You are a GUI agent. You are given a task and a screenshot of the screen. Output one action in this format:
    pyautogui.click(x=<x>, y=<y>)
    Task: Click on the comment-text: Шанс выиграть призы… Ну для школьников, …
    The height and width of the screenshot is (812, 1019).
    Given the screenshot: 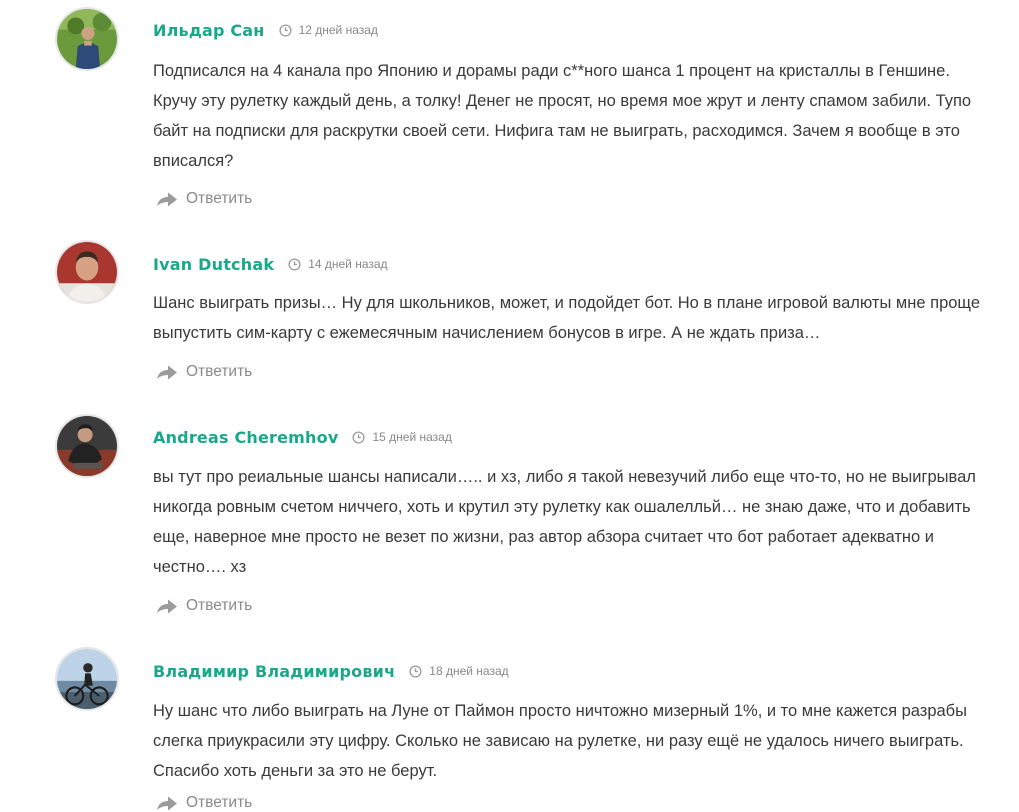 What is the action you would take?
    pyautogui.click(x=566, y=318)
    